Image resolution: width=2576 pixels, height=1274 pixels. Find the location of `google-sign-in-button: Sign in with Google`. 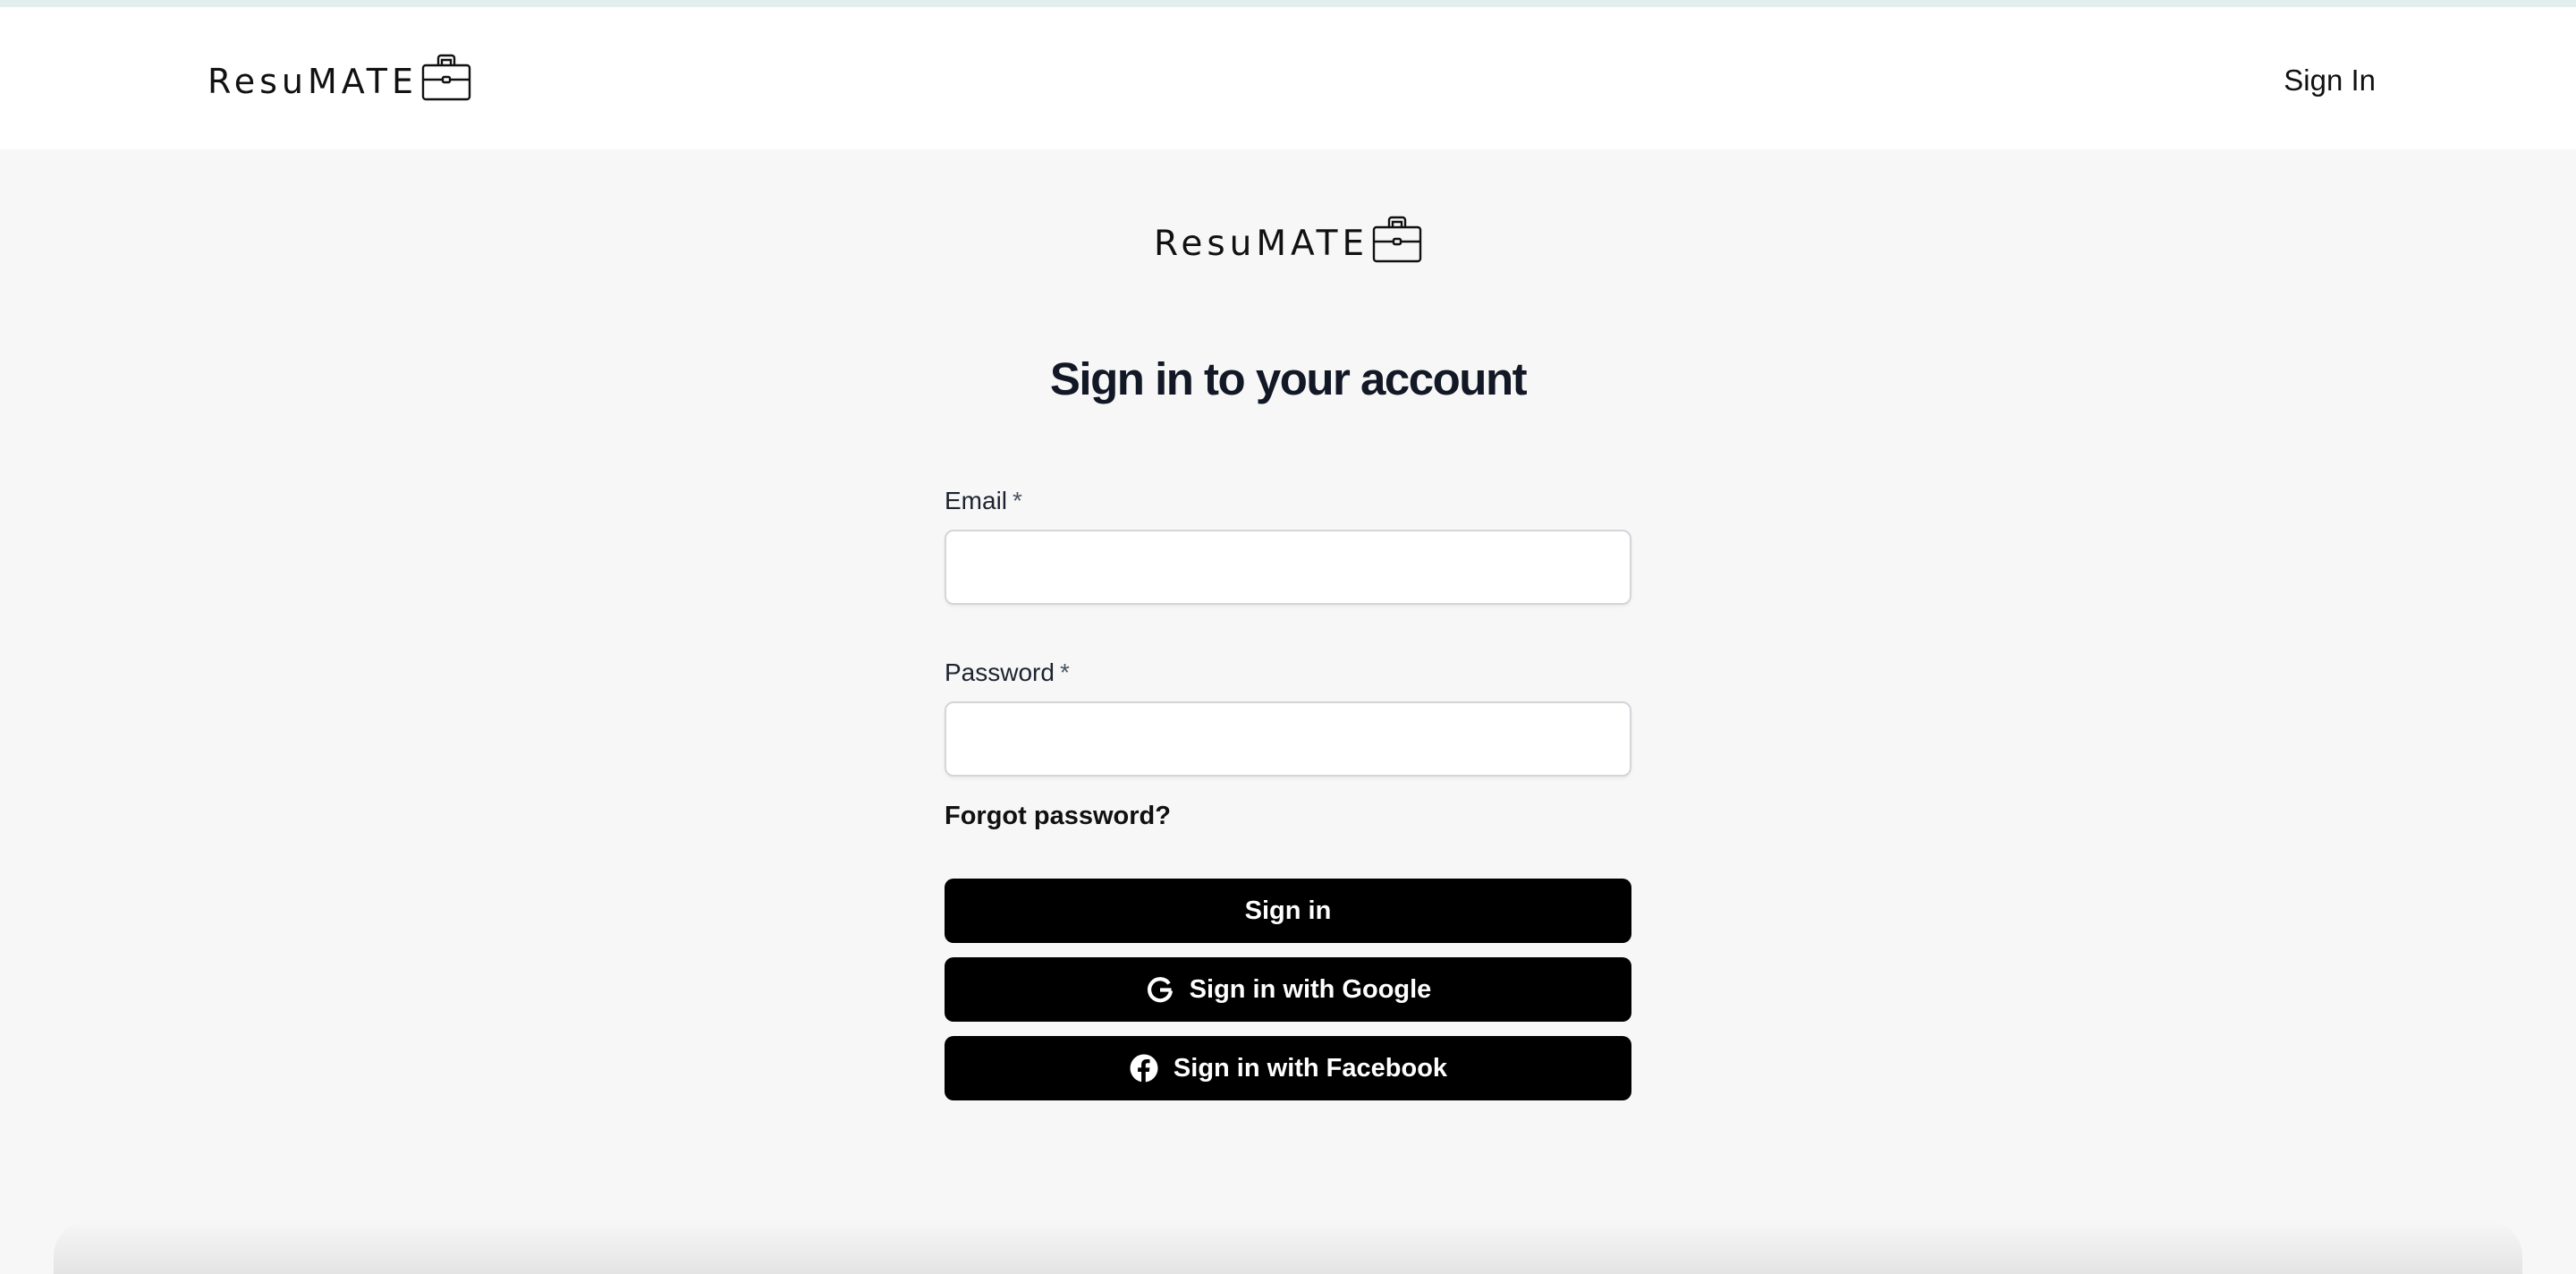

google-sign-in-button: Sign in with Google is located at coordinates (1288, 989).